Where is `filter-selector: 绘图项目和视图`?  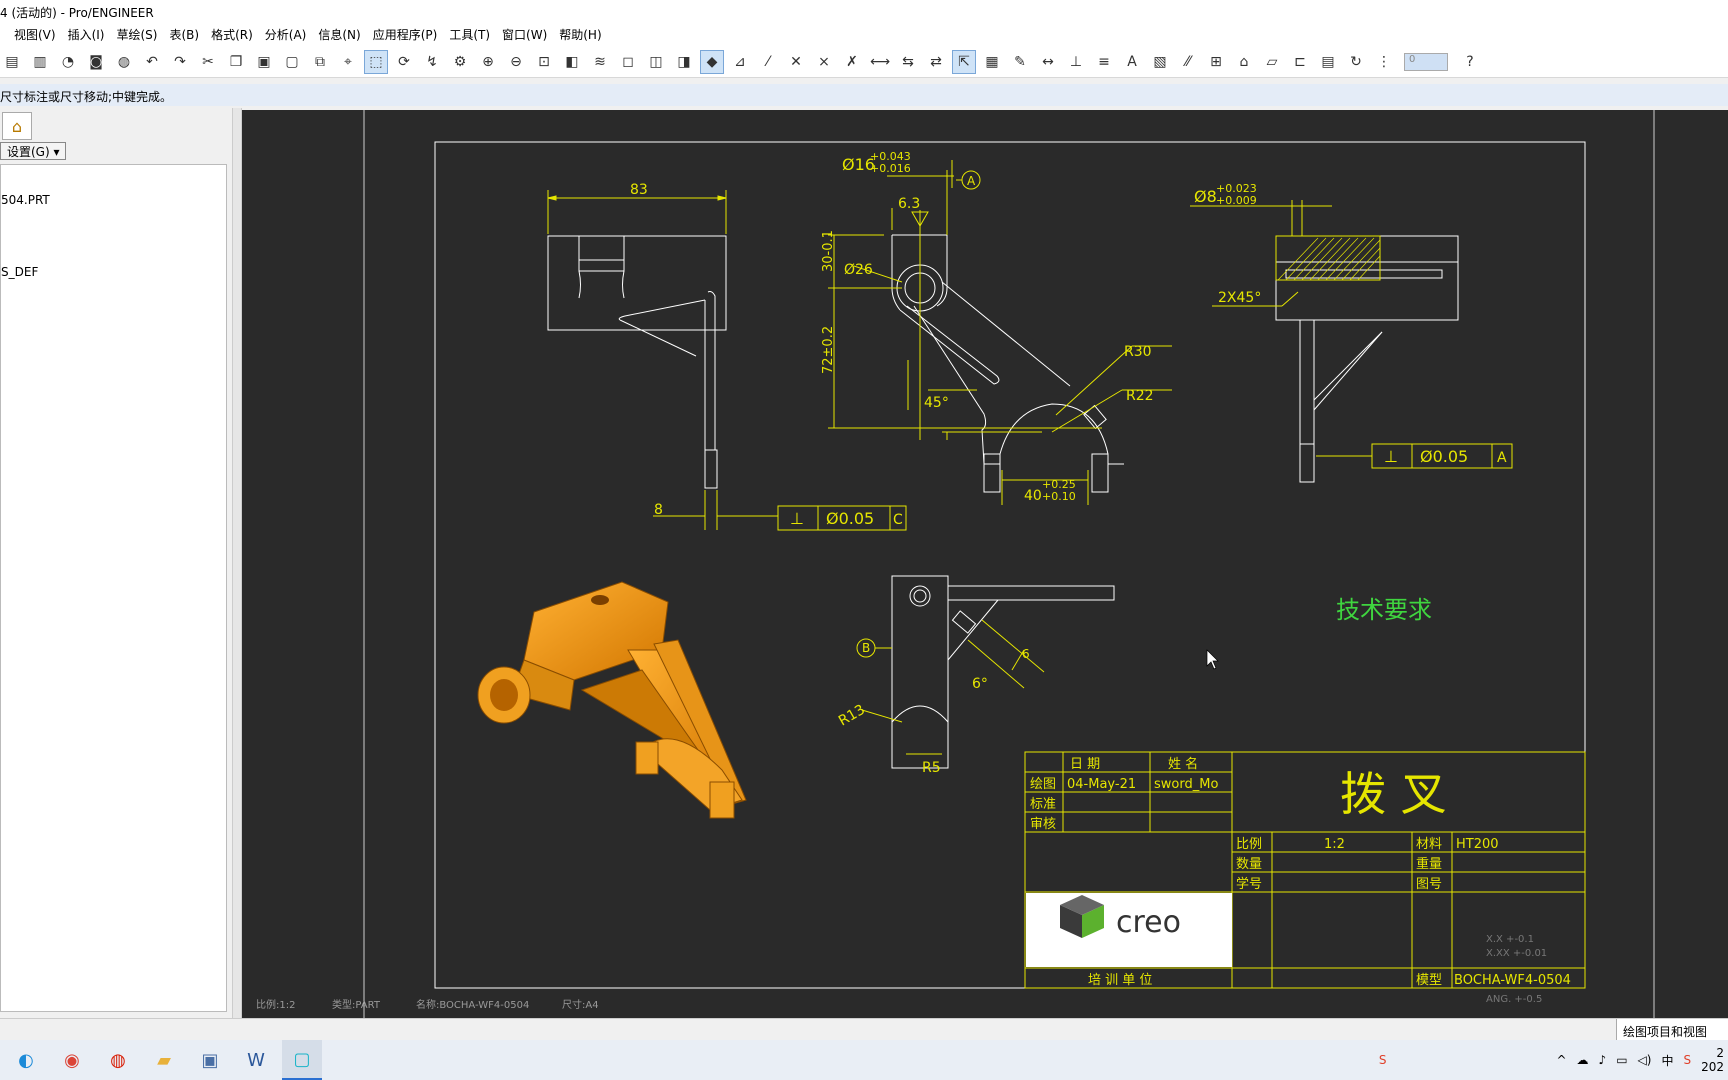
filter-selector: 绘图项目和视图 is located at coordinates (1672, 1030).